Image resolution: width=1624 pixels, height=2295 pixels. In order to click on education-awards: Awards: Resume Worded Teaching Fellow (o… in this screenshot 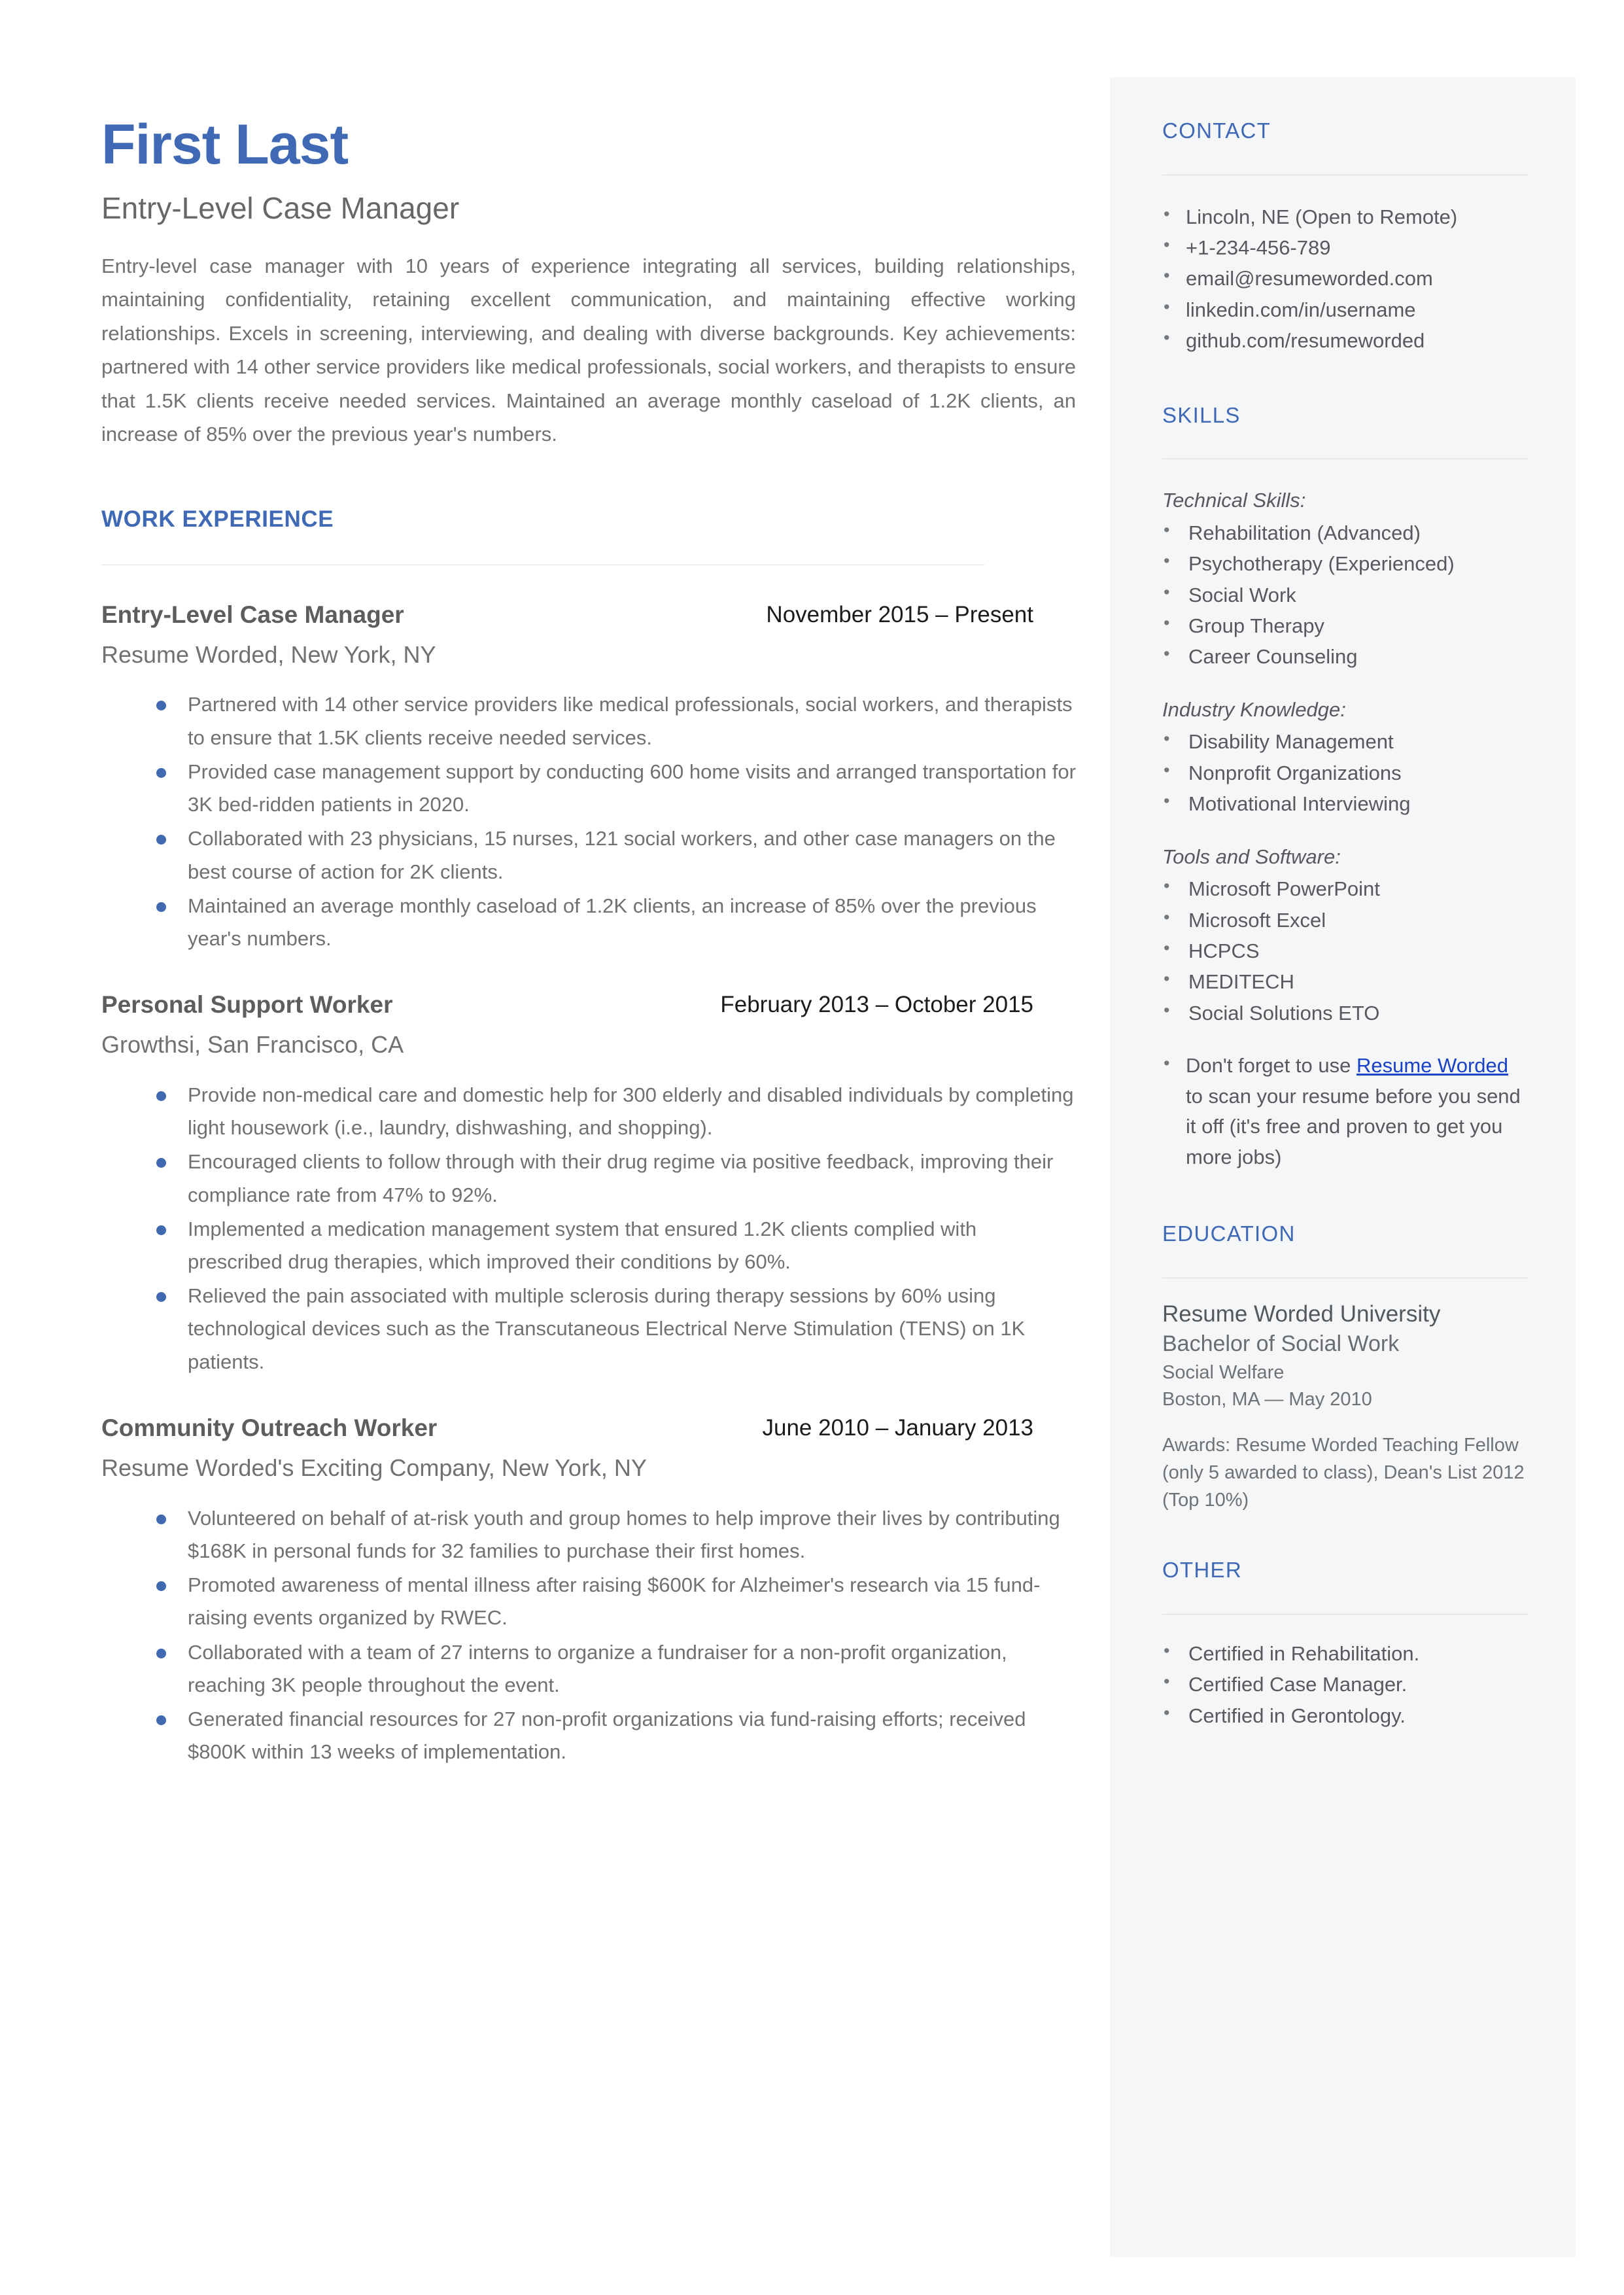, I will do `click(1343, 1472)`.